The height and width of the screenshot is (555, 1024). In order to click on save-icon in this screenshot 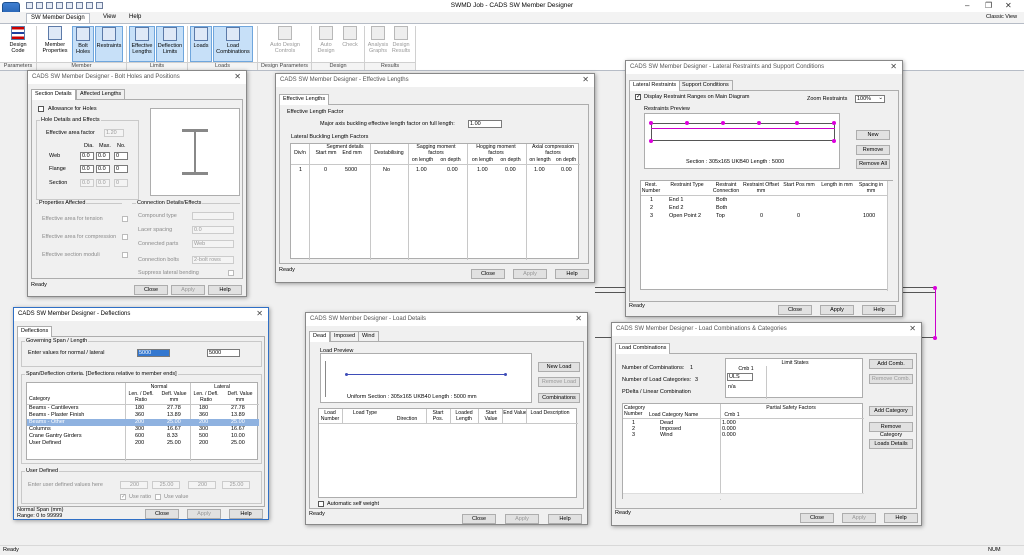, I will do `click(49, 5)`.